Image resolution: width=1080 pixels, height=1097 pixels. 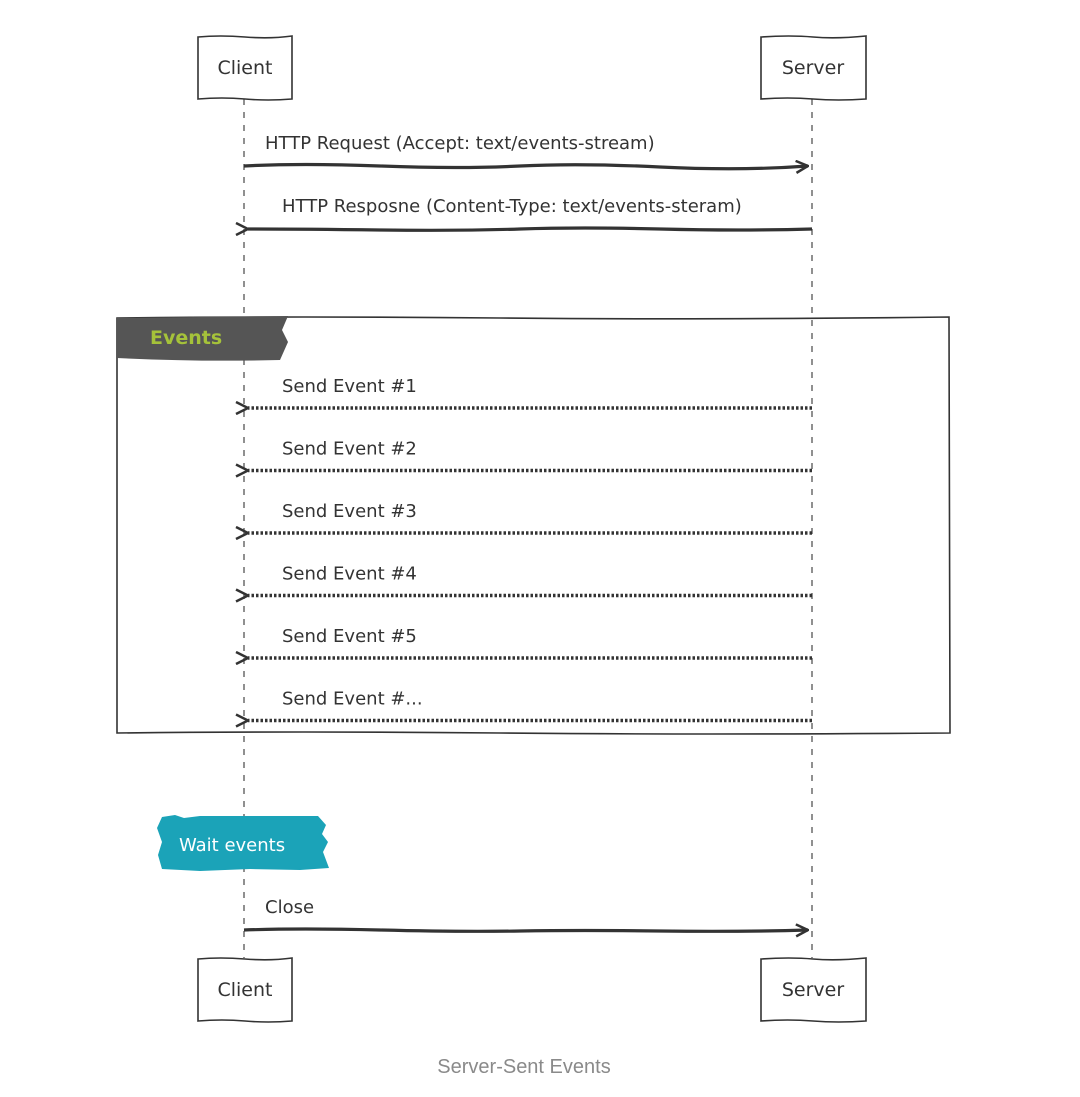 I want to click on event-message: Send Event #5, so click(x=530, y=642).